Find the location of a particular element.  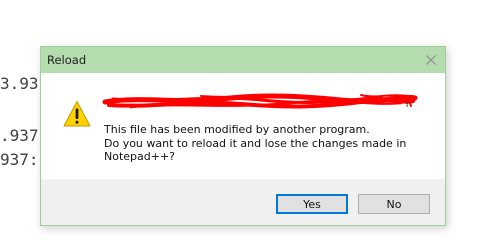

no-button: No is located at coordinates (394, 204).